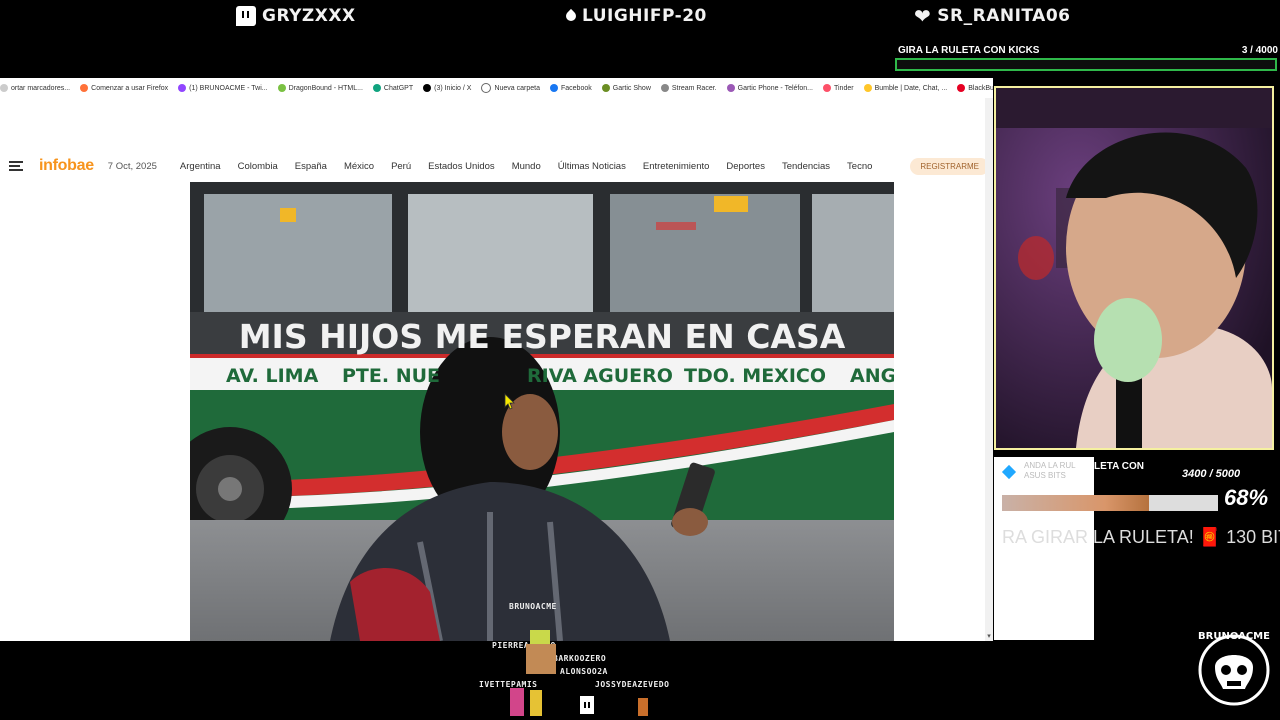 The height and width of the screenshot is (720, 1280). What do you see at coordinates (542, 336) in the screenshot?
I see `bus-slogan-text: MIS HIJOS ME ESPERAN EN CASA` at bounding box center [542, 336].